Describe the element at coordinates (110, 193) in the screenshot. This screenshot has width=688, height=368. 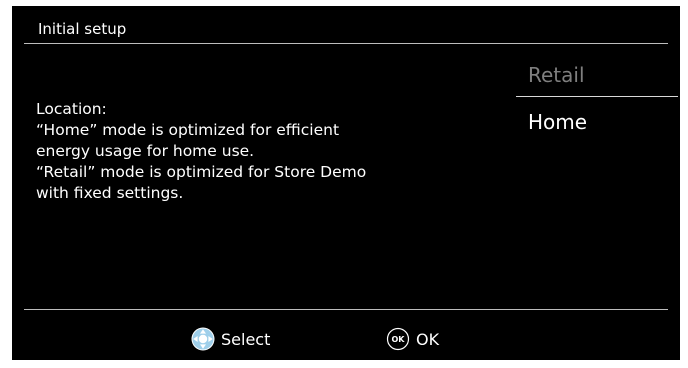
I see `description-line: with fixed settings.` at that location.